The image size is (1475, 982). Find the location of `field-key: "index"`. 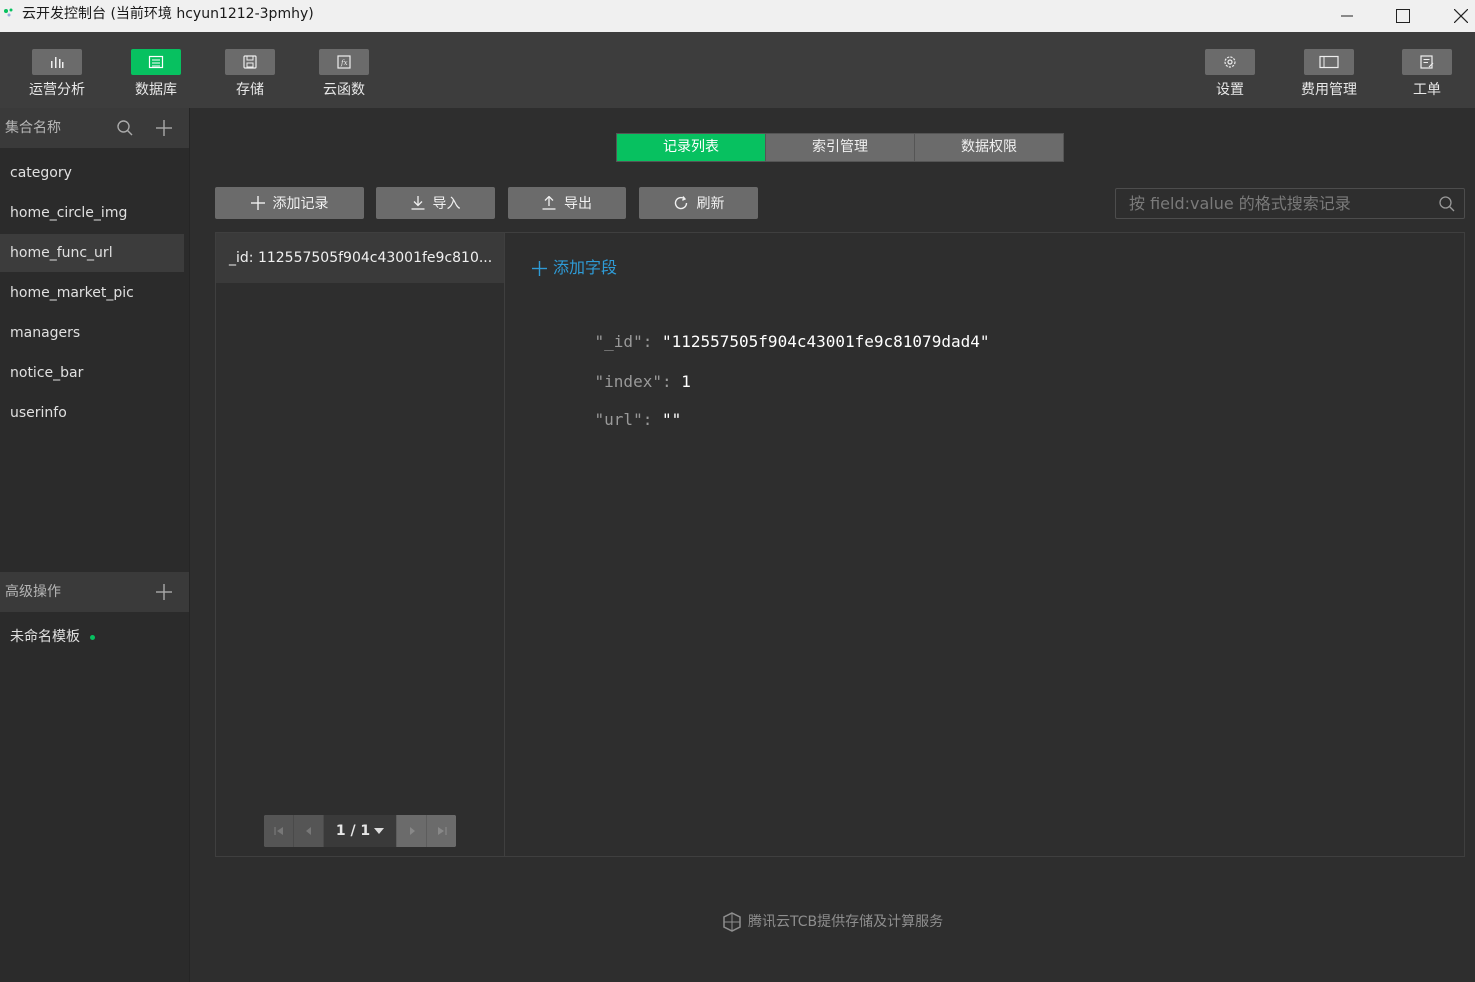

field-key: "index" is located at coordinates (628, 381).